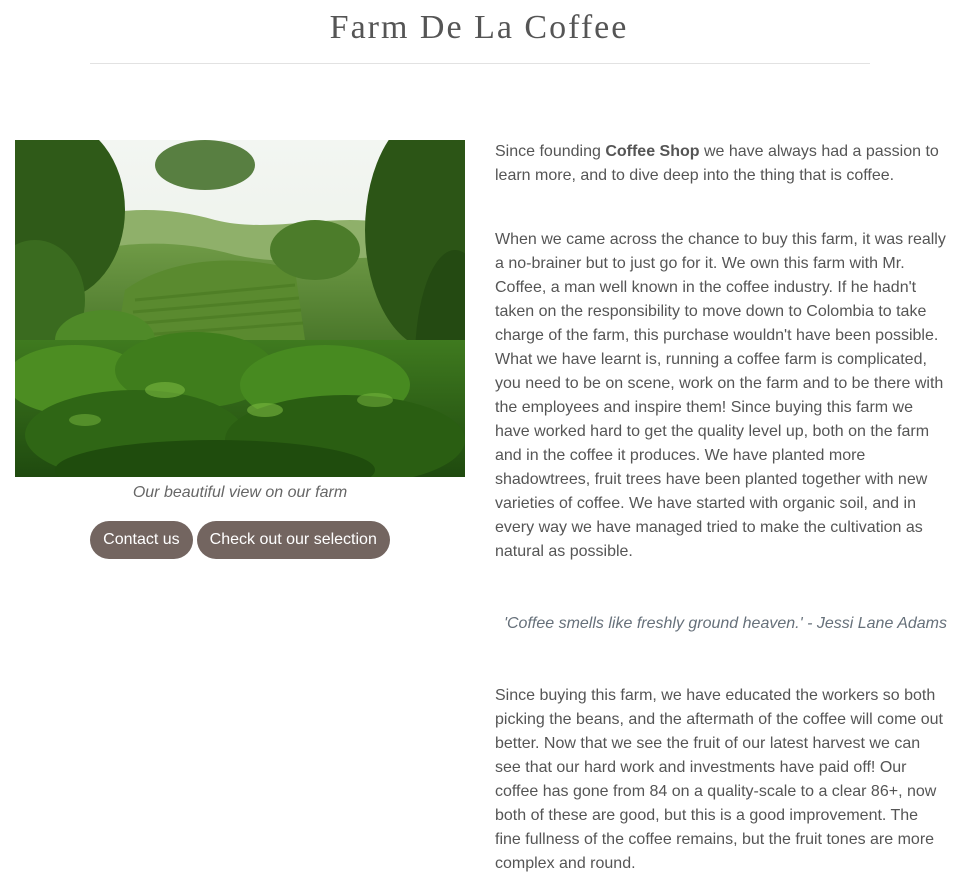 This screenshot has width=966, height=883. What do you see at coordinates (479, 27) in the screenshot?
I see `site-title: Farm De La Coffee` at bounding box center [479, 27].